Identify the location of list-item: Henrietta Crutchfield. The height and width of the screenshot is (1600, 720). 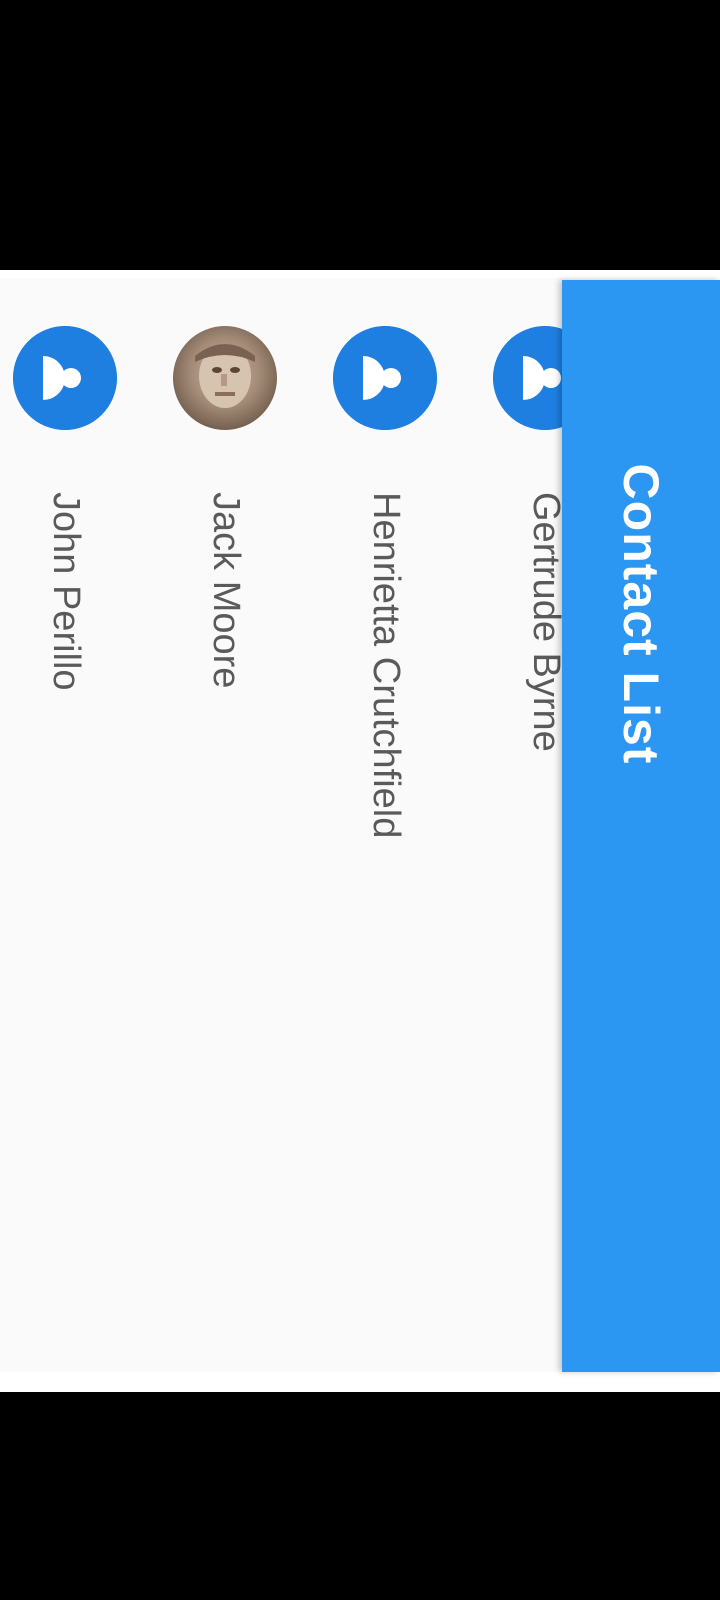
(385, 776).